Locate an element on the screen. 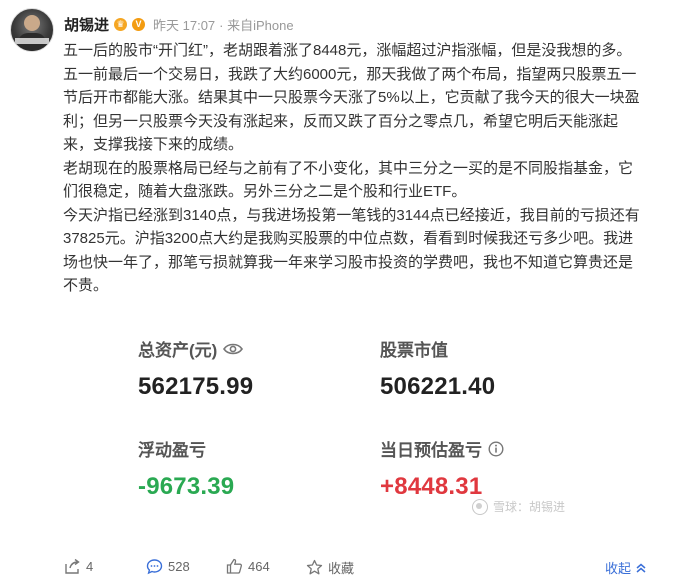 The image size is (682, 588). like-icon is located at coordinates (234, 566).